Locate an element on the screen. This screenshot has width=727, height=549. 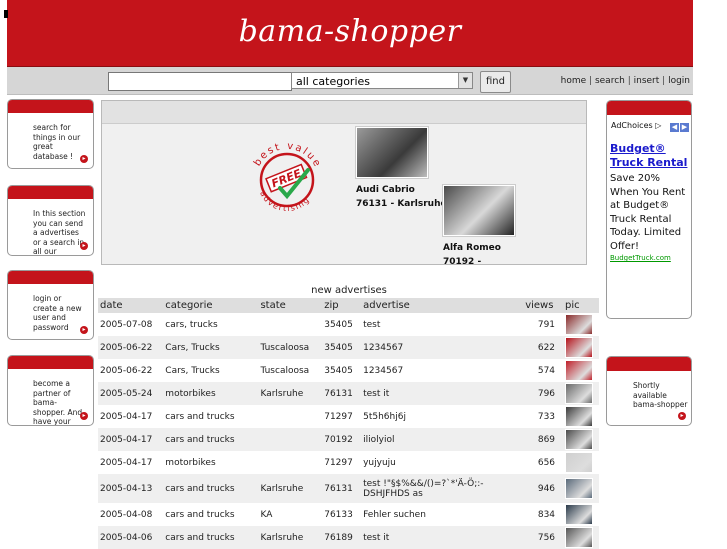
cell-views: 574 is located at coordinates (546, 370).